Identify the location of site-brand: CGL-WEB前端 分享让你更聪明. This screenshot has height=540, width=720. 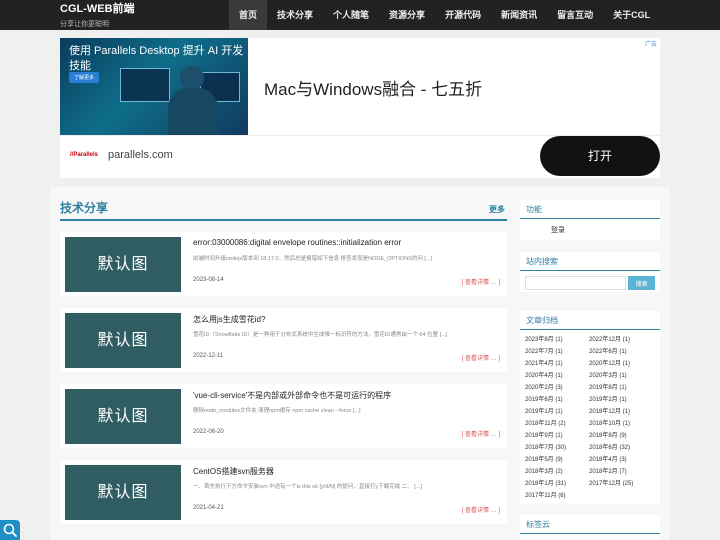
(97, 16).